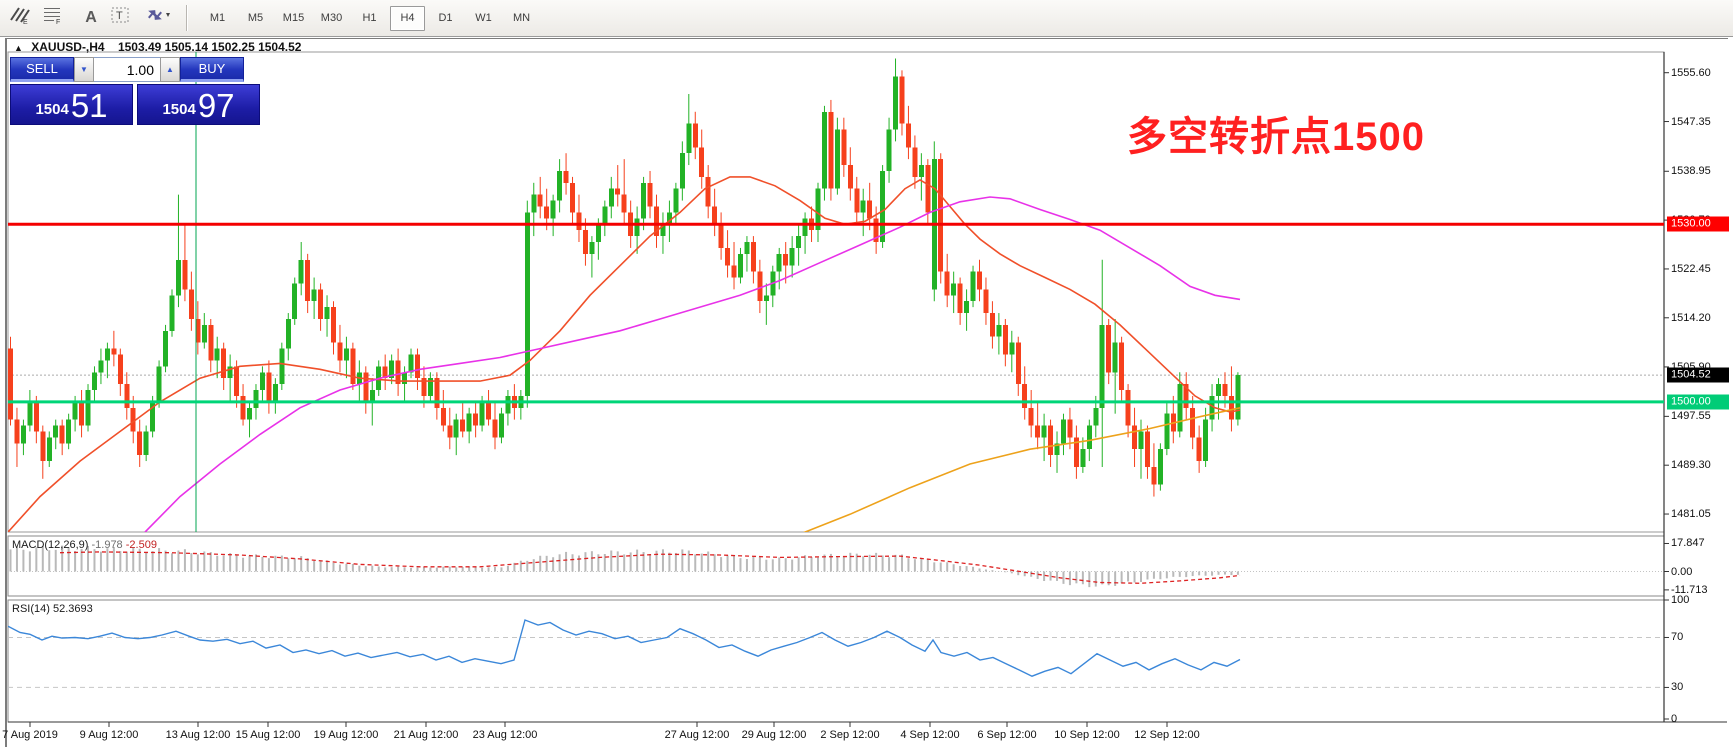  I want to click on ask-price-small: 1504, so click(179, 109).